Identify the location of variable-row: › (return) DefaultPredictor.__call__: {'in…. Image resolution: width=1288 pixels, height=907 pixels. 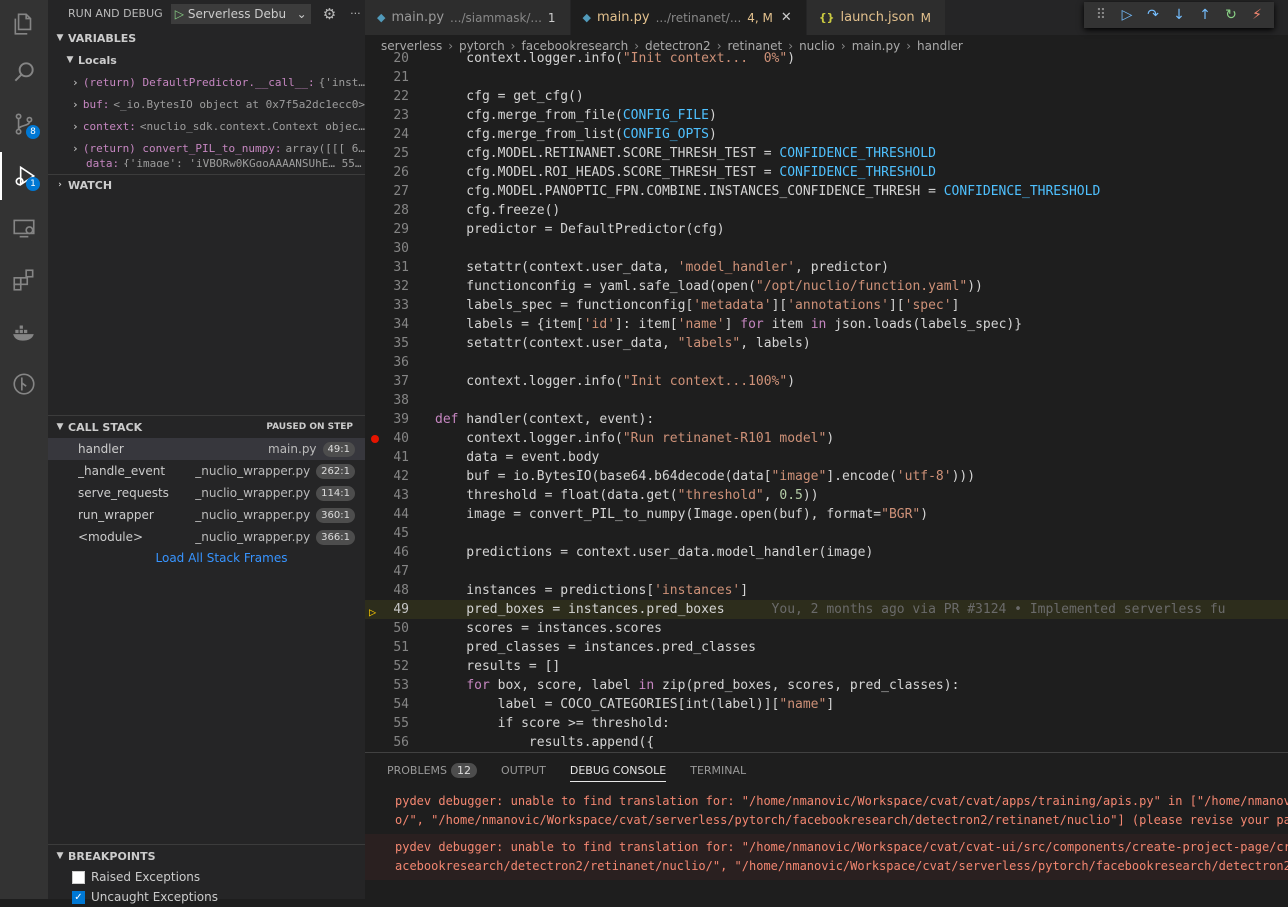
(206, 82).